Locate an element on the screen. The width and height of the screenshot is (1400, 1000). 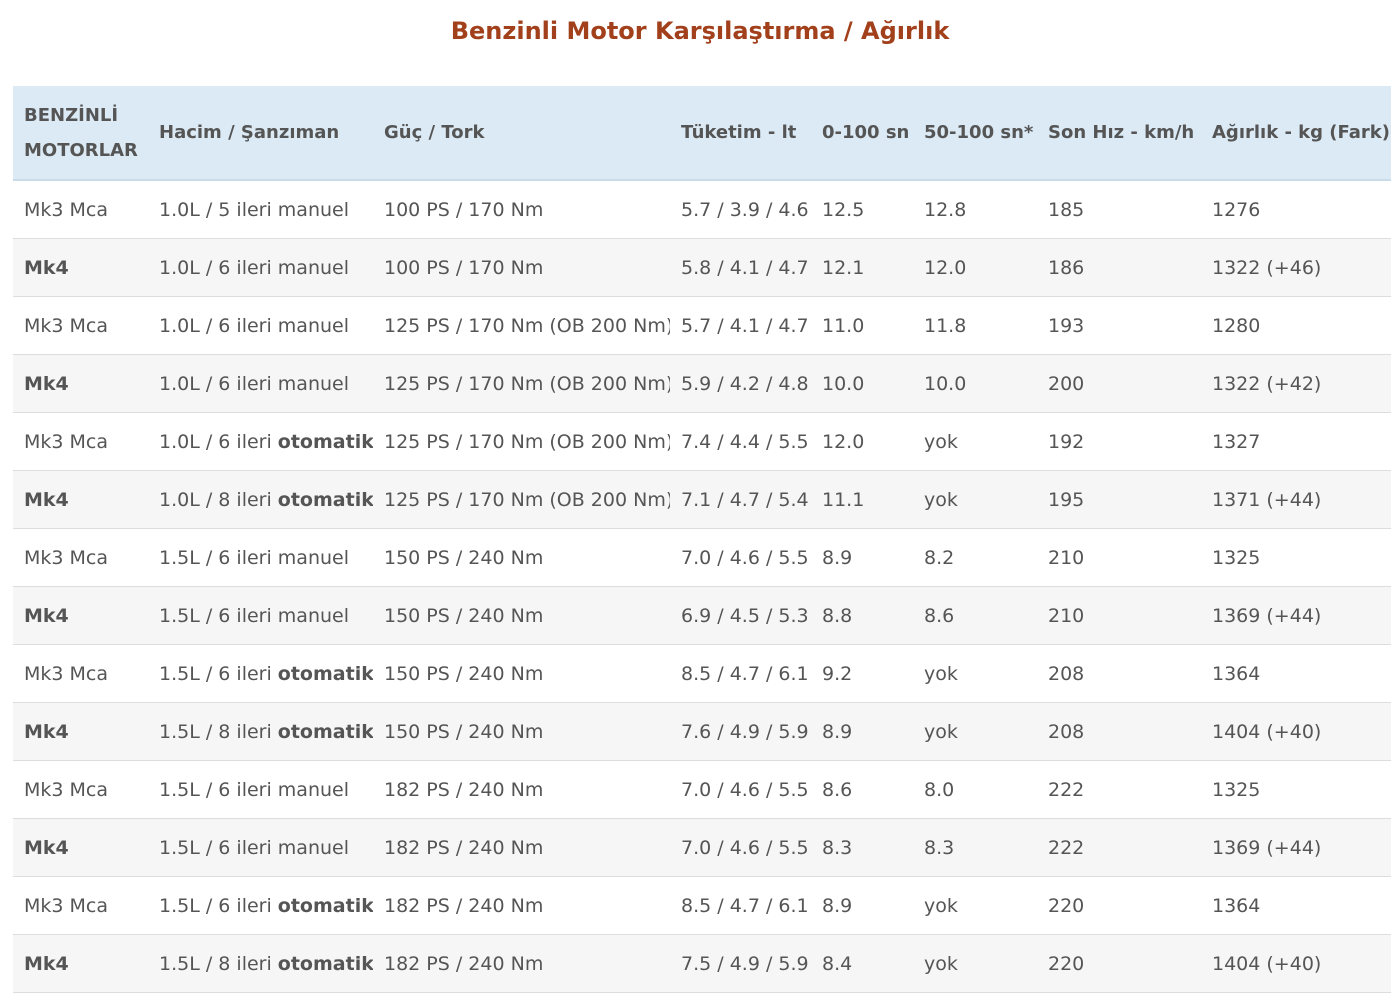
cell-acceleration-50-100: 8.6 is located at coordinates (975, 615).